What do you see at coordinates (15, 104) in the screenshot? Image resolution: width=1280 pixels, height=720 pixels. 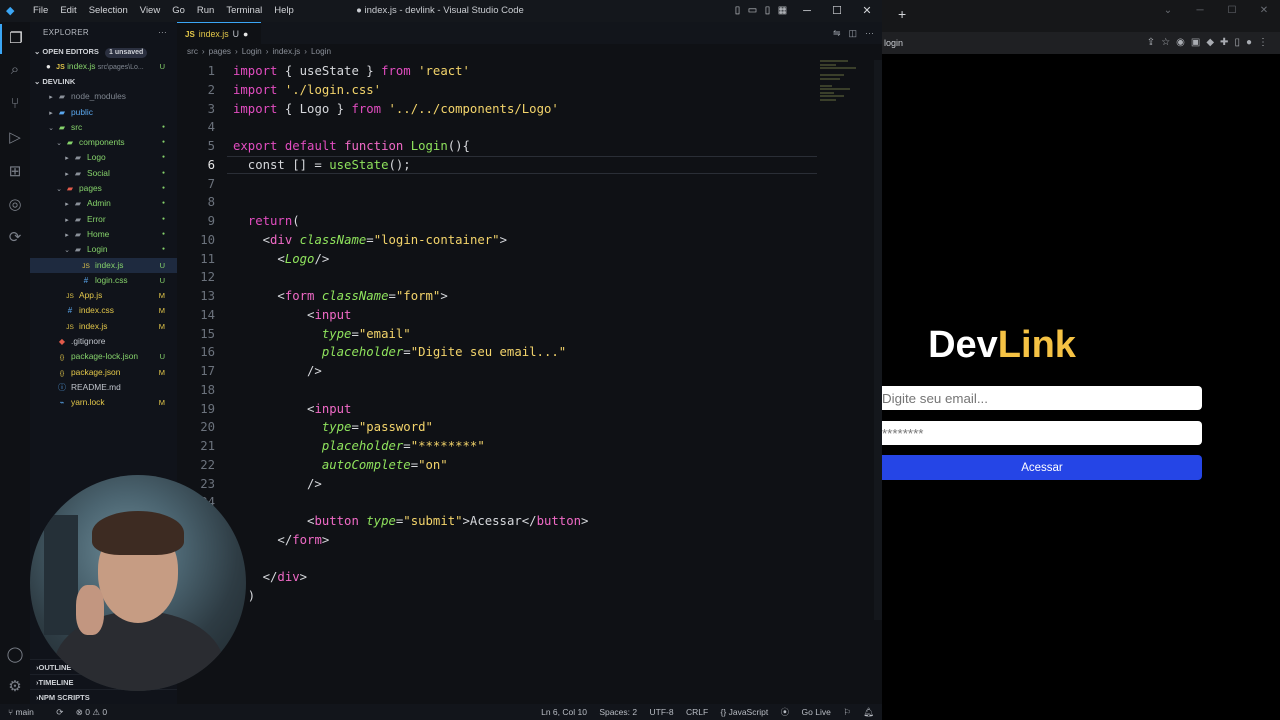 I see `source-control-icon: ⑂` at bounding box center [15, 104].